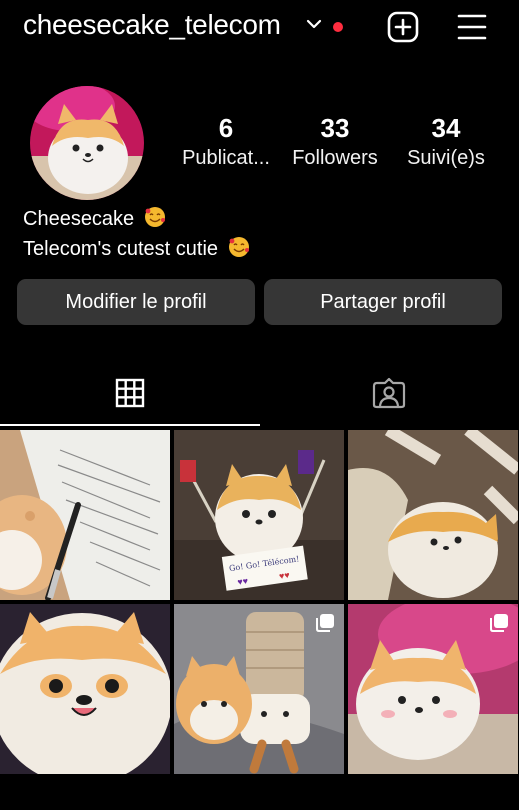  What do you see at coordinates (87, 143) in the screenshot?
I see `profile-avatar` at bounding box center [87, 143].